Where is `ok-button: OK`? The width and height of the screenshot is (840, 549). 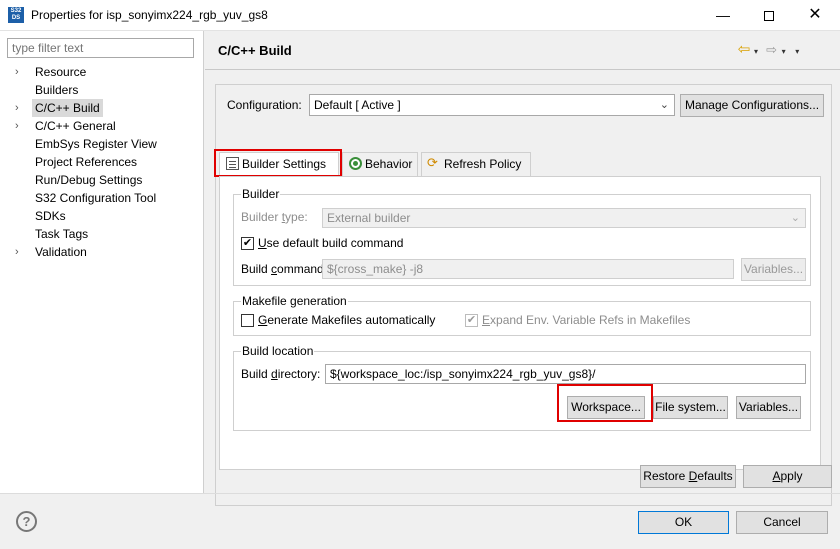
ok-button: OK is located at coordinates (683, 522).